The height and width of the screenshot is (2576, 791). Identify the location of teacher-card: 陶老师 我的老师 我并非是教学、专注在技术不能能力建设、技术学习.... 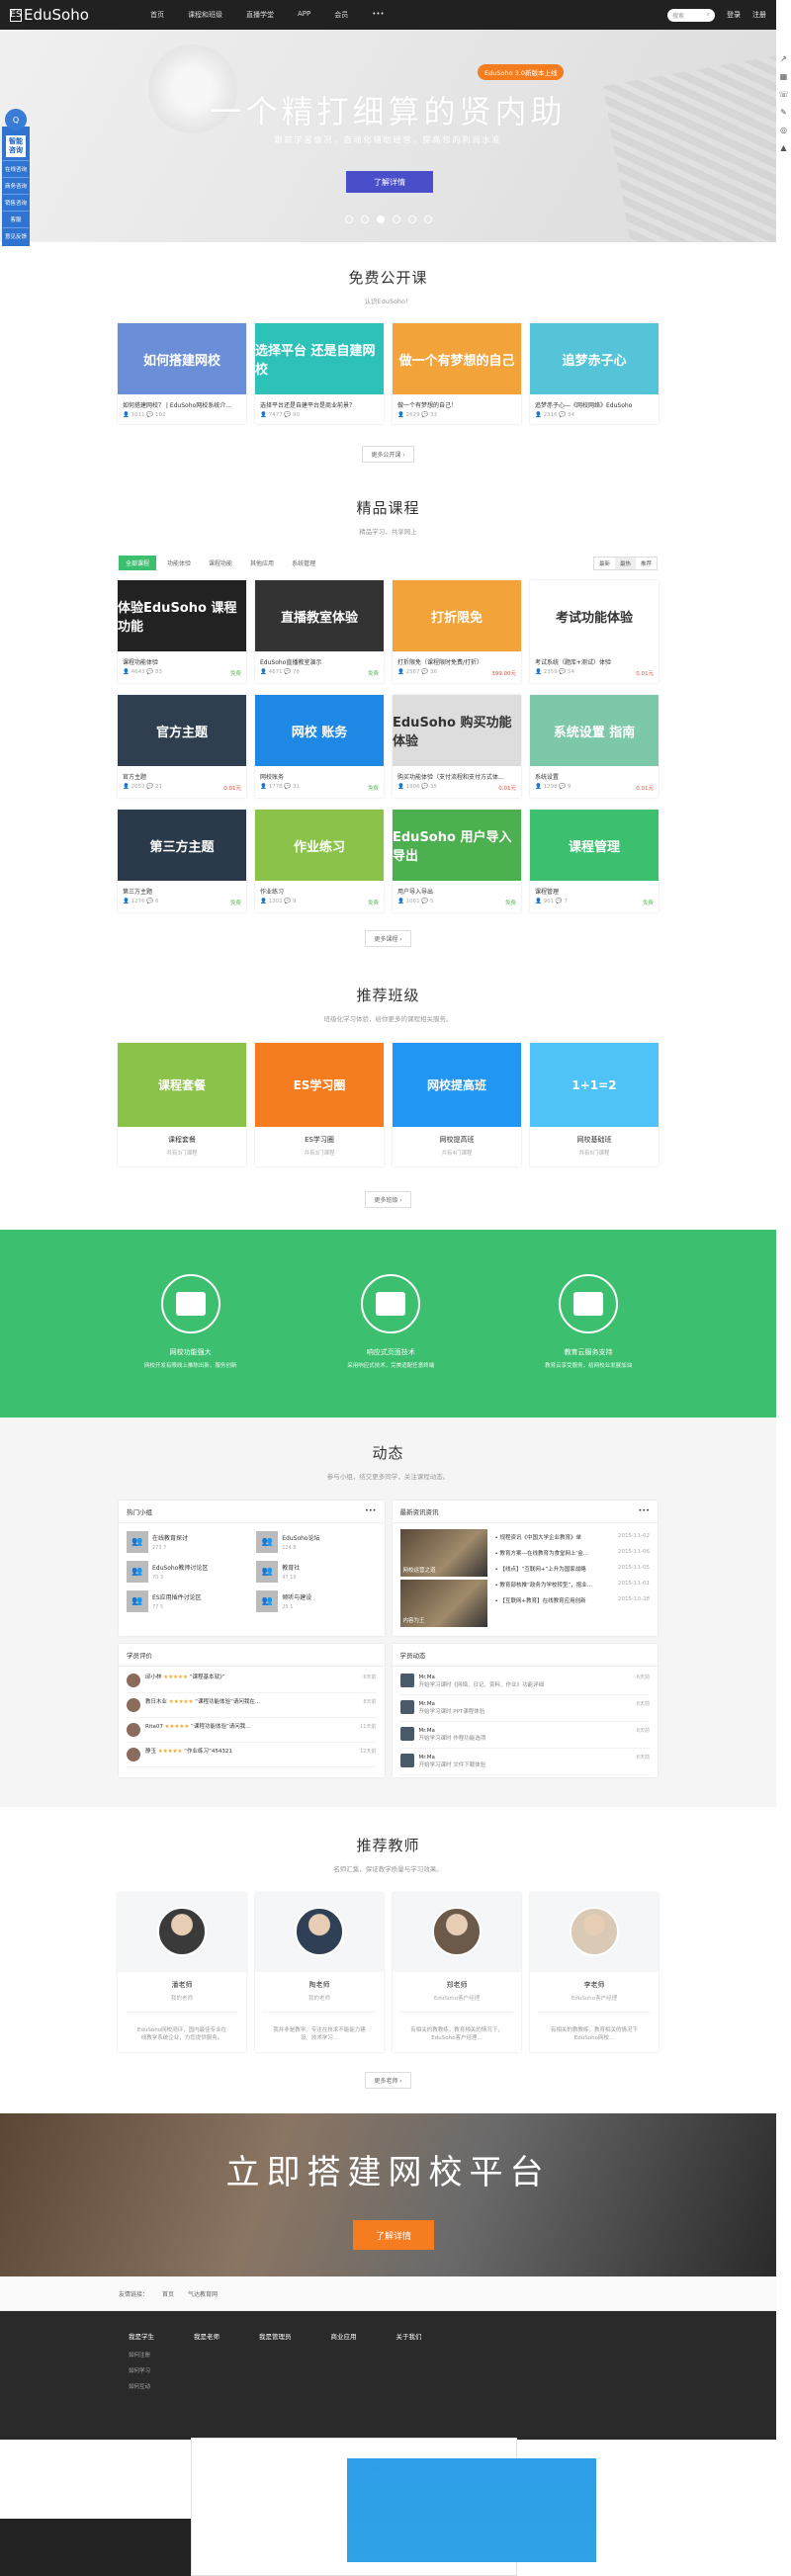
(319, 1972).